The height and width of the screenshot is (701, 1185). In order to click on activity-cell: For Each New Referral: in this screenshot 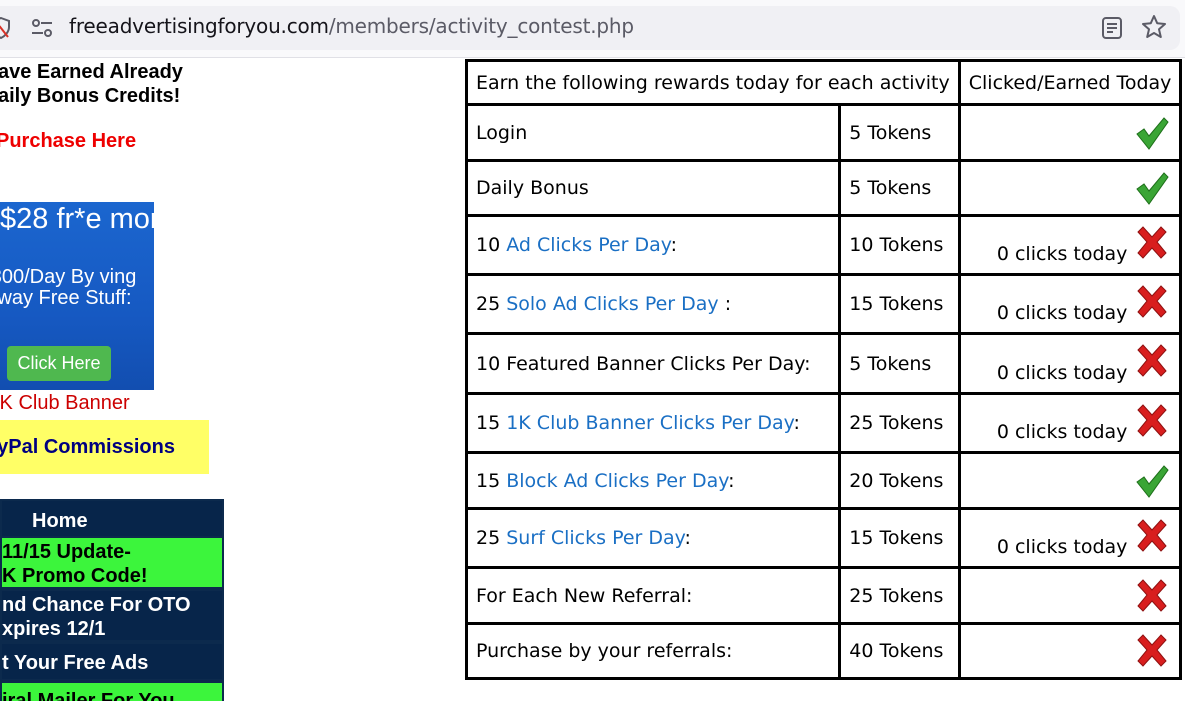, I will do `click(653, 595)`.